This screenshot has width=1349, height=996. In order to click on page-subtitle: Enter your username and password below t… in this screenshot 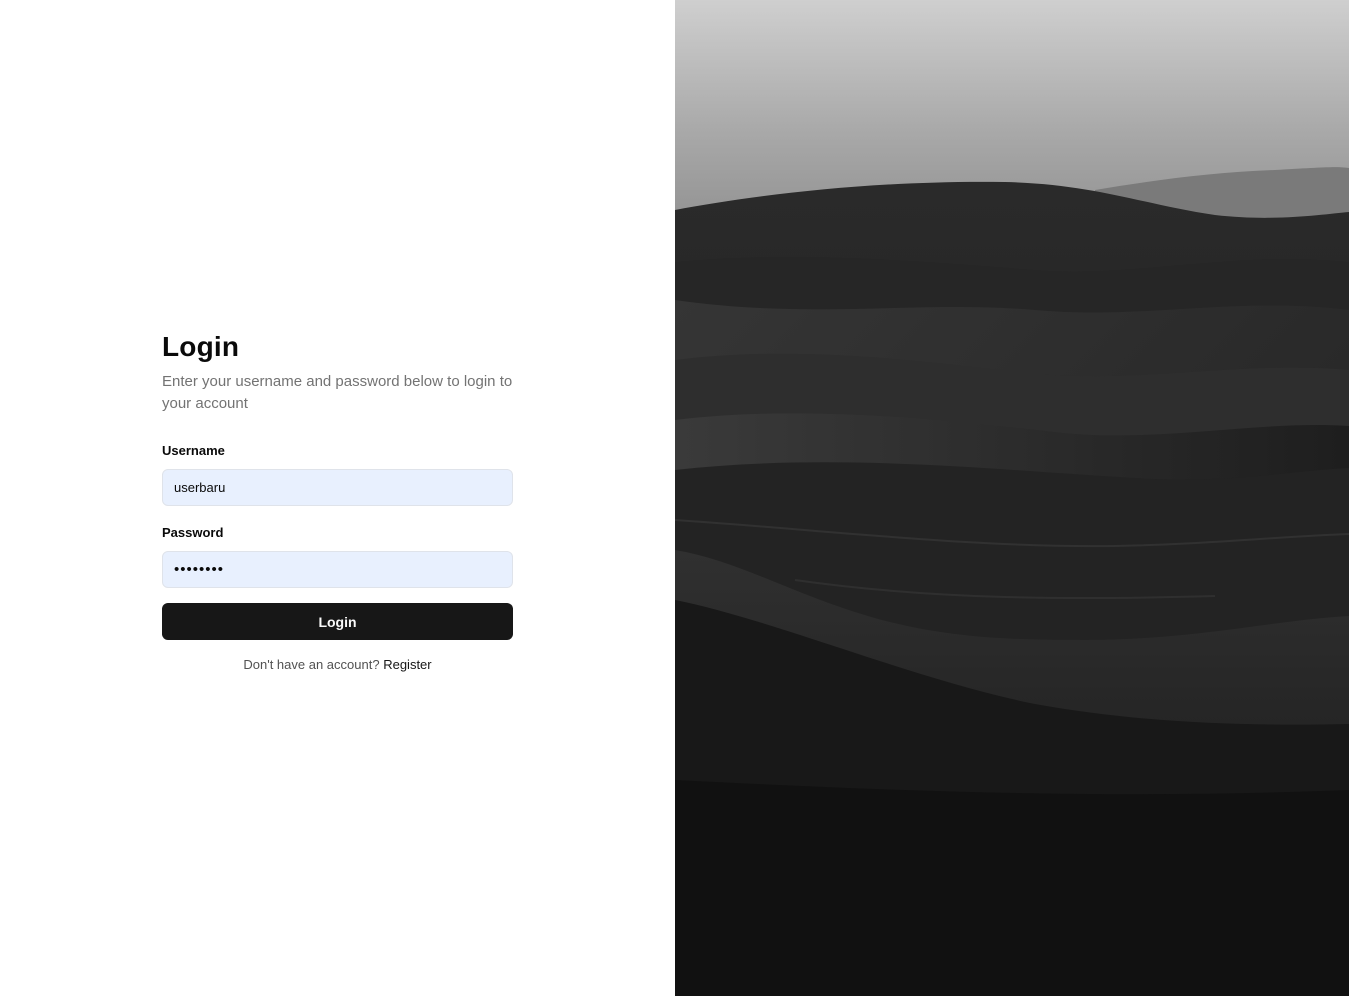, I will do `click(337, 392)`.